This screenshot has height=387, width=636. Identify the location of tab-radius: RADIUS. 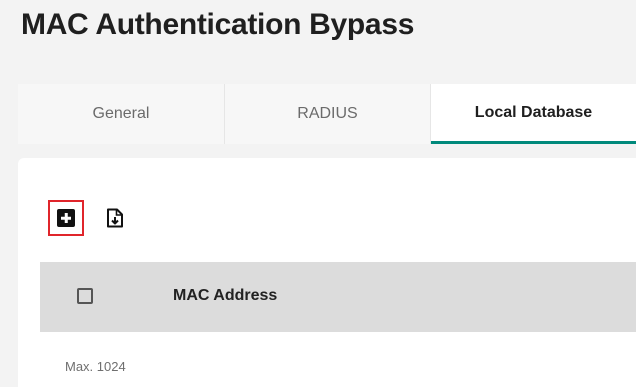
(328, 114).